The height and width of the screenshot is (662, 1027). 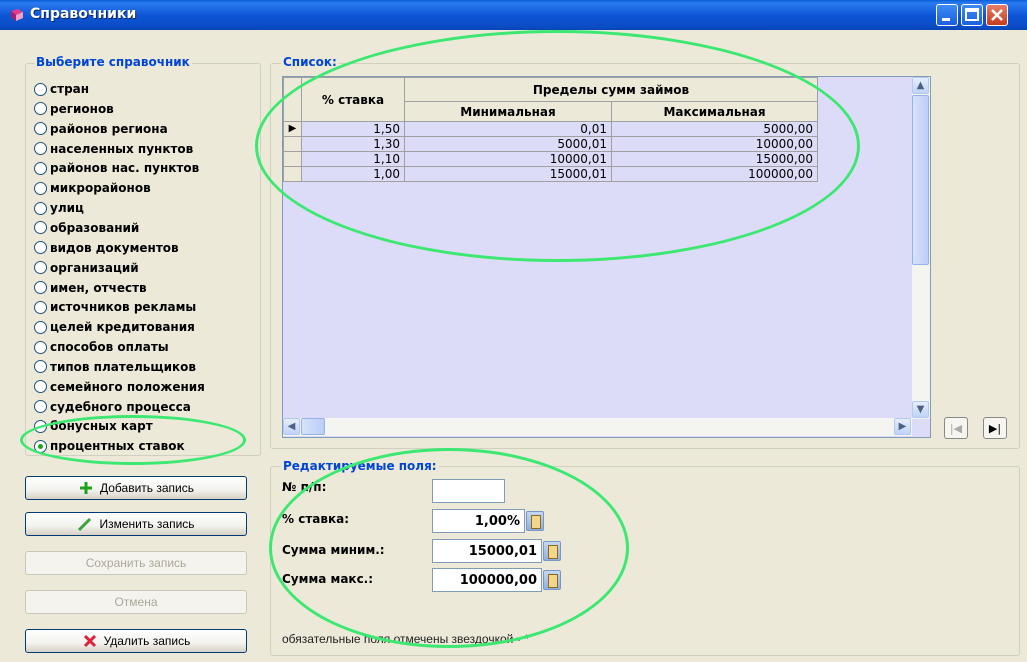 What do you see at coordinates (292, 99) in the screenshot?
I see `row-indicator-header` at bounding box center [292, 99].